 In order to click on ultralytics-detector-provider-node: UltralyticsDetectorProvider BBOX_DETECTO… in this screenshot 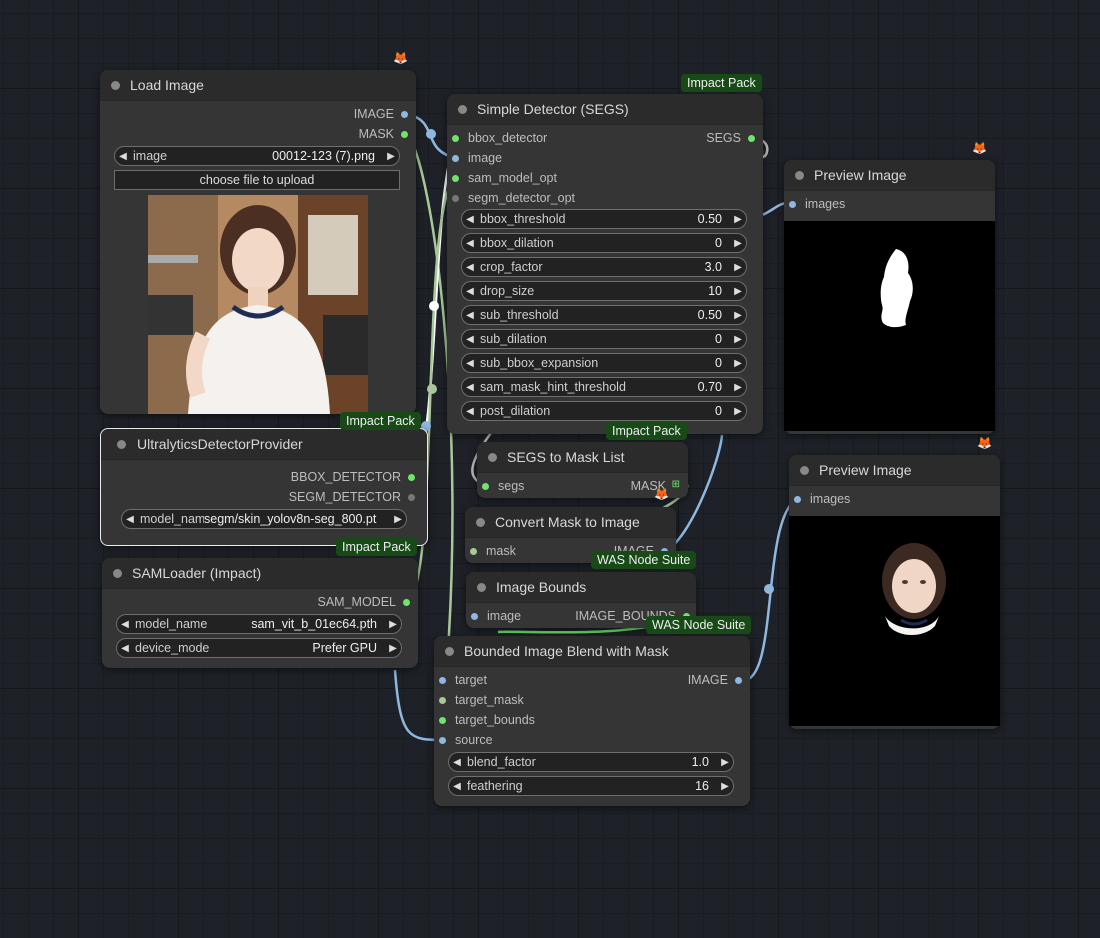, I will do `click(264, 487)`.